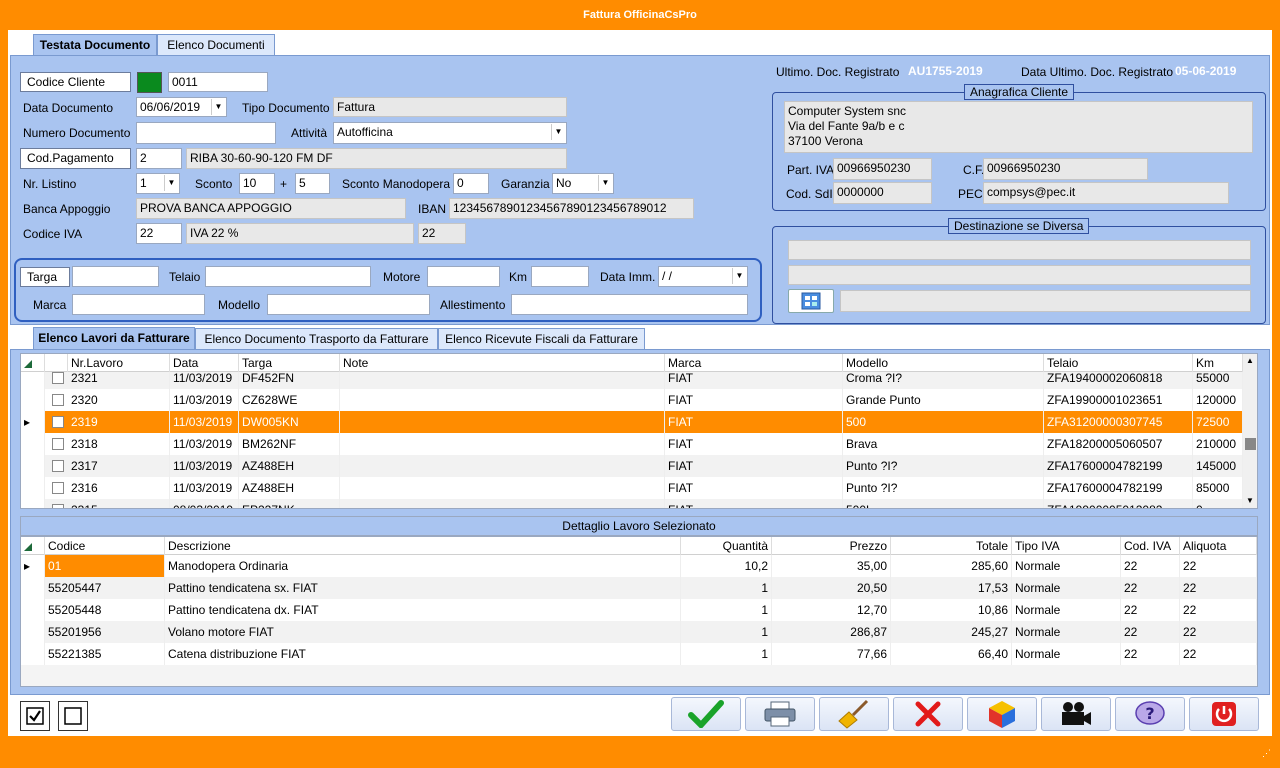 The image size is (1280, 768). I want to click on tab-elenco-ddt: Elenco Documento Trasporto da Fatturare, so click(316, 339).